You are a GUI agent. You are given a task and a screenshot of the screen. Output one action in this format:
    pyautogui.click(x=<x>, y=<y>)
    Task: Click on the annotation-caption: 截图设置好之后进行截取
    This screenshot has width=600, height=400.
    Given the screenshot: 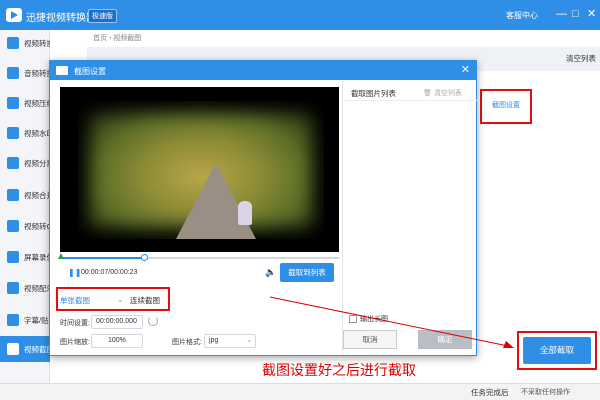 What is the action you would take?
    pyautogui.click(x=339, y=371)
    